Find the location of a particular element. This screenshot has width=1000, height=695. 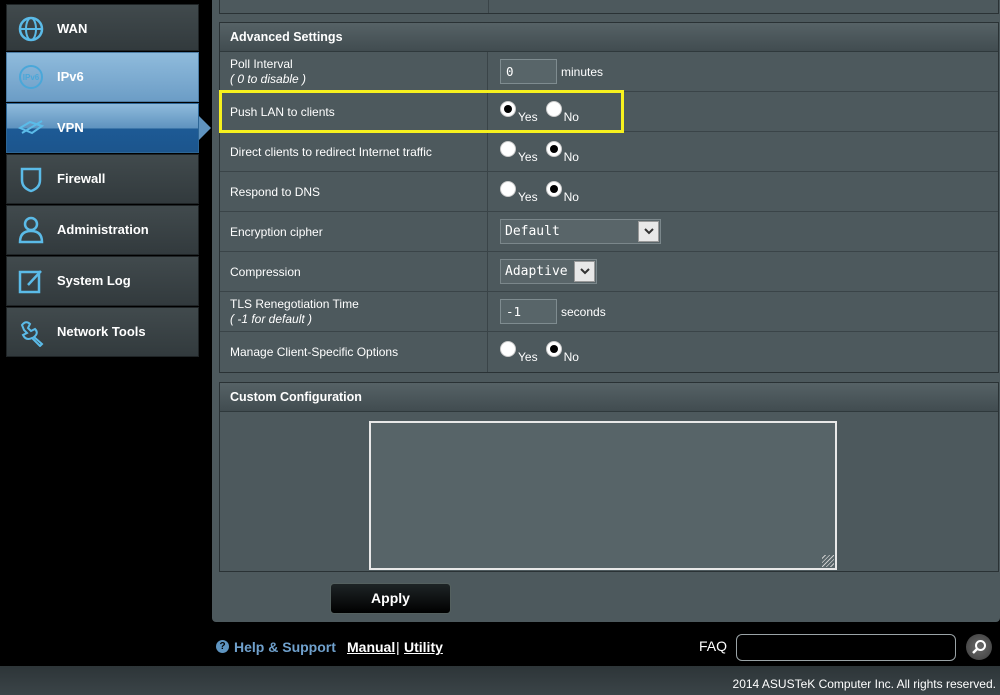

sidebar-item-system-log: System Log is located at coordinates (102, 281).